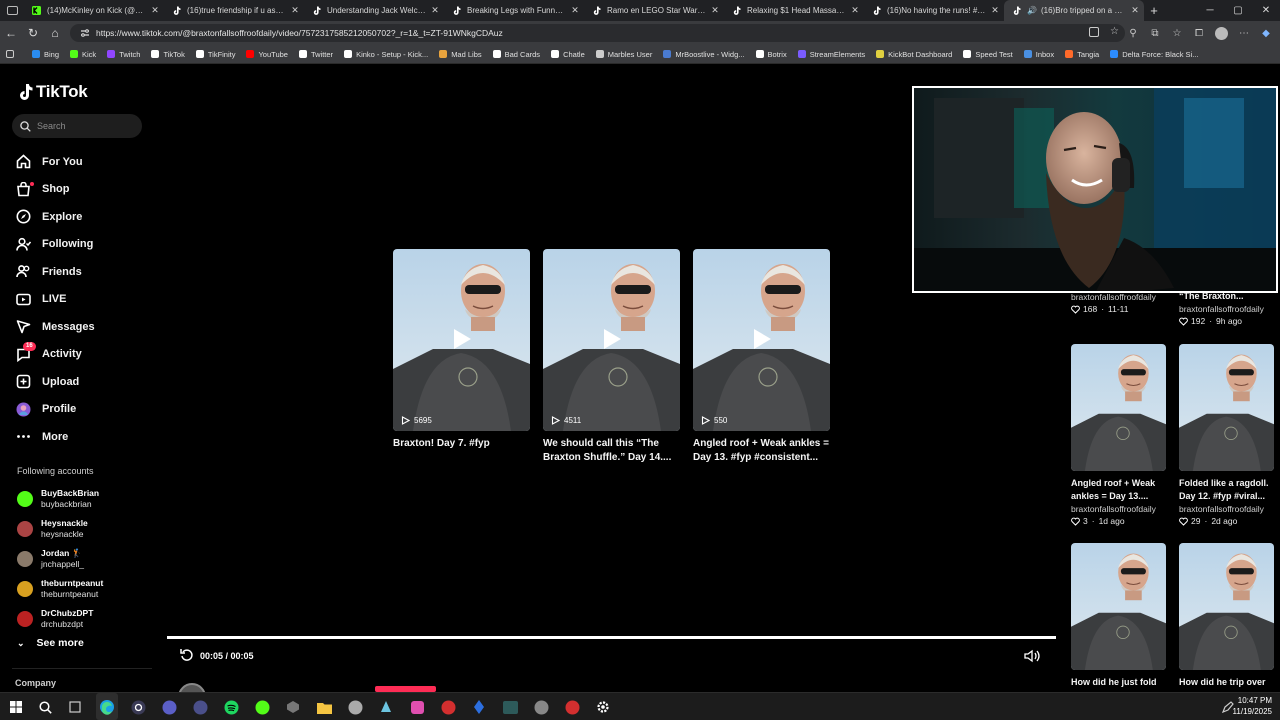  What do you see at coordinates (138, 707) in the screenshot?
I see `obs-icon` at bounding box center [138, 707].